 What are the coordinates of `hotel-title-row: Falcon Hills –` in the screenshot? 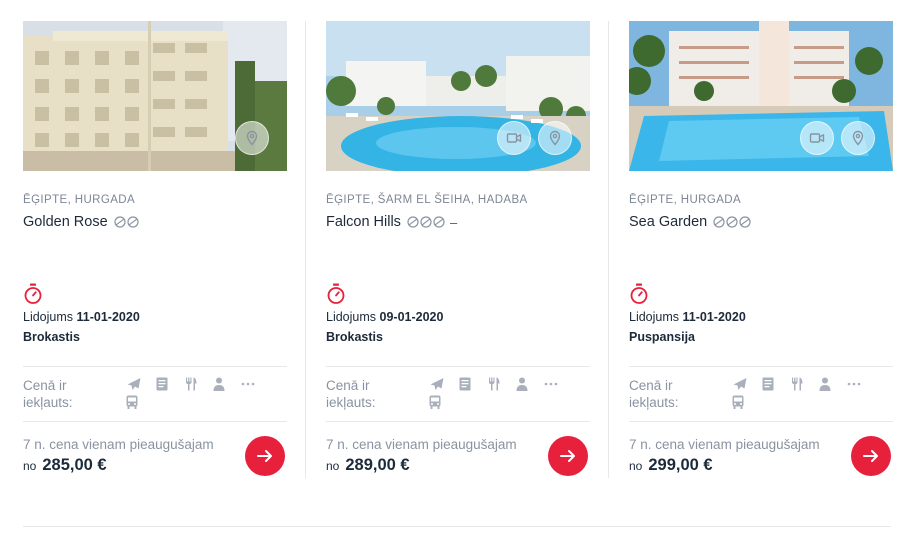 It's located at (391, 222).